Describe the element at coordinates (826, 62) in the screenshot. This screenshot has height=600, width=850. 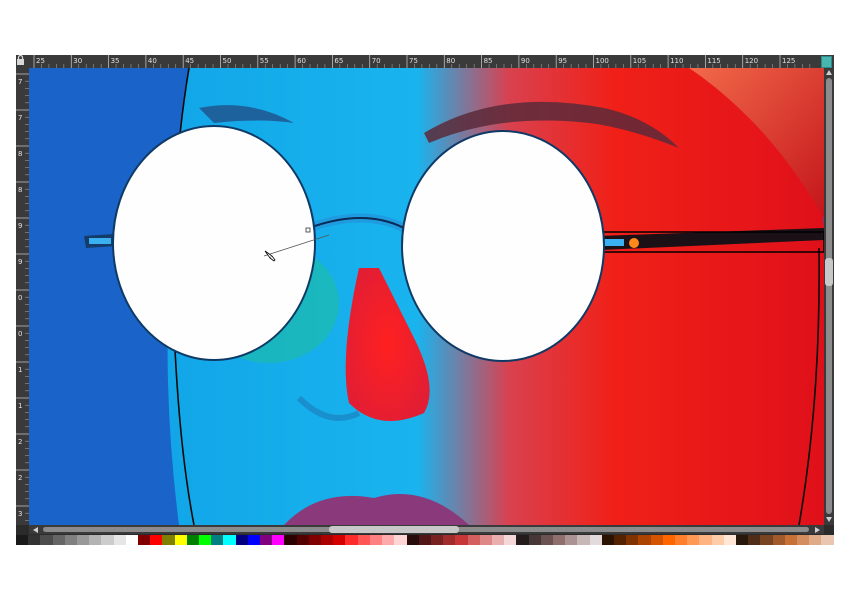
I see `ruler-toggle-icon` at that location.